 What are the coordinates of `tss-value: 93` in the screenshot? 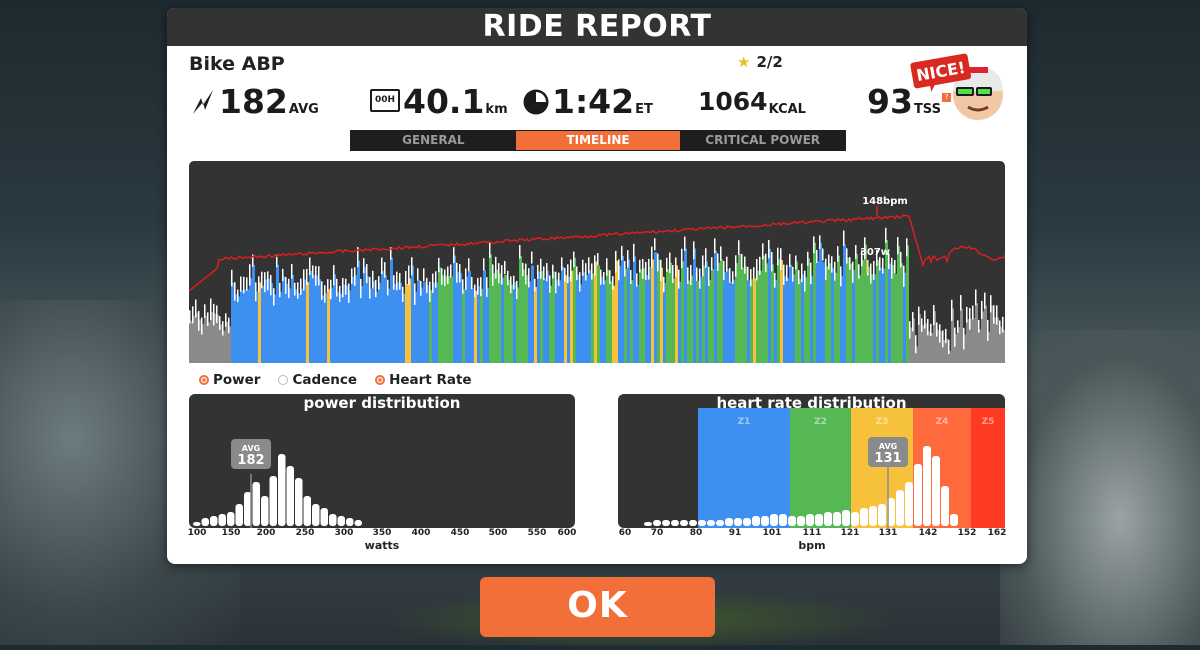 It's located at (890, 101).